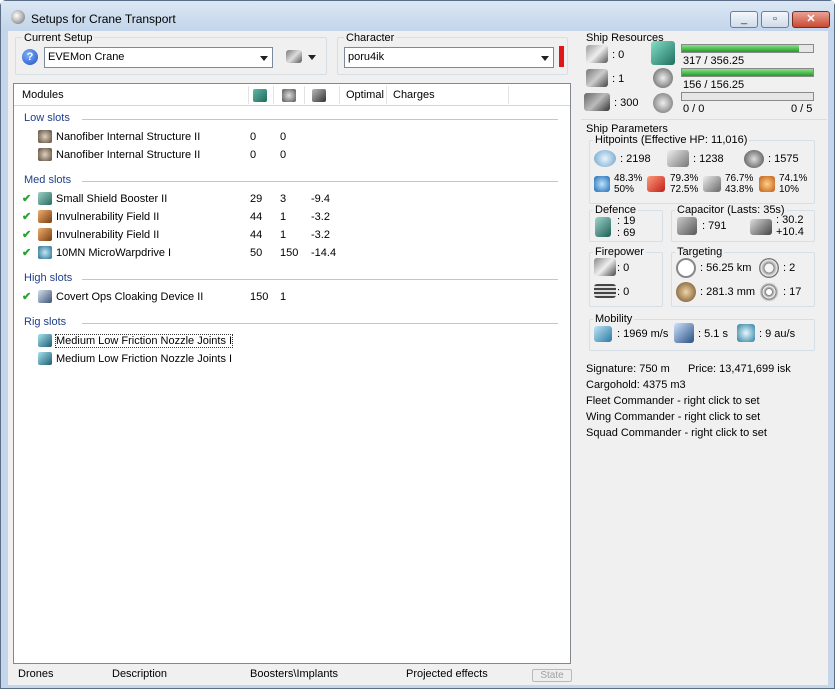  What do you see at coordinates (676, 433) in the screenshot?
I see `squad-commander: Squad Commander - right click to set` at bounding box center [676, 433].